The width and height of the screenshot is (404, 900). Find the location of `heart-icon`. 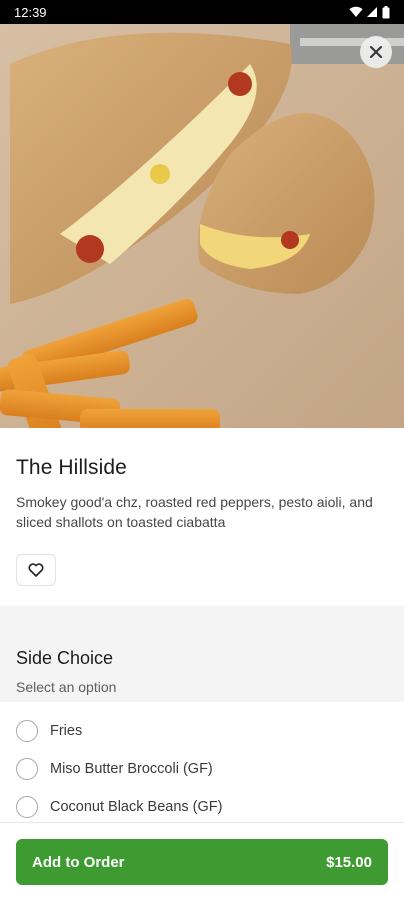

heart-icon is located at coordinates (36, 570).